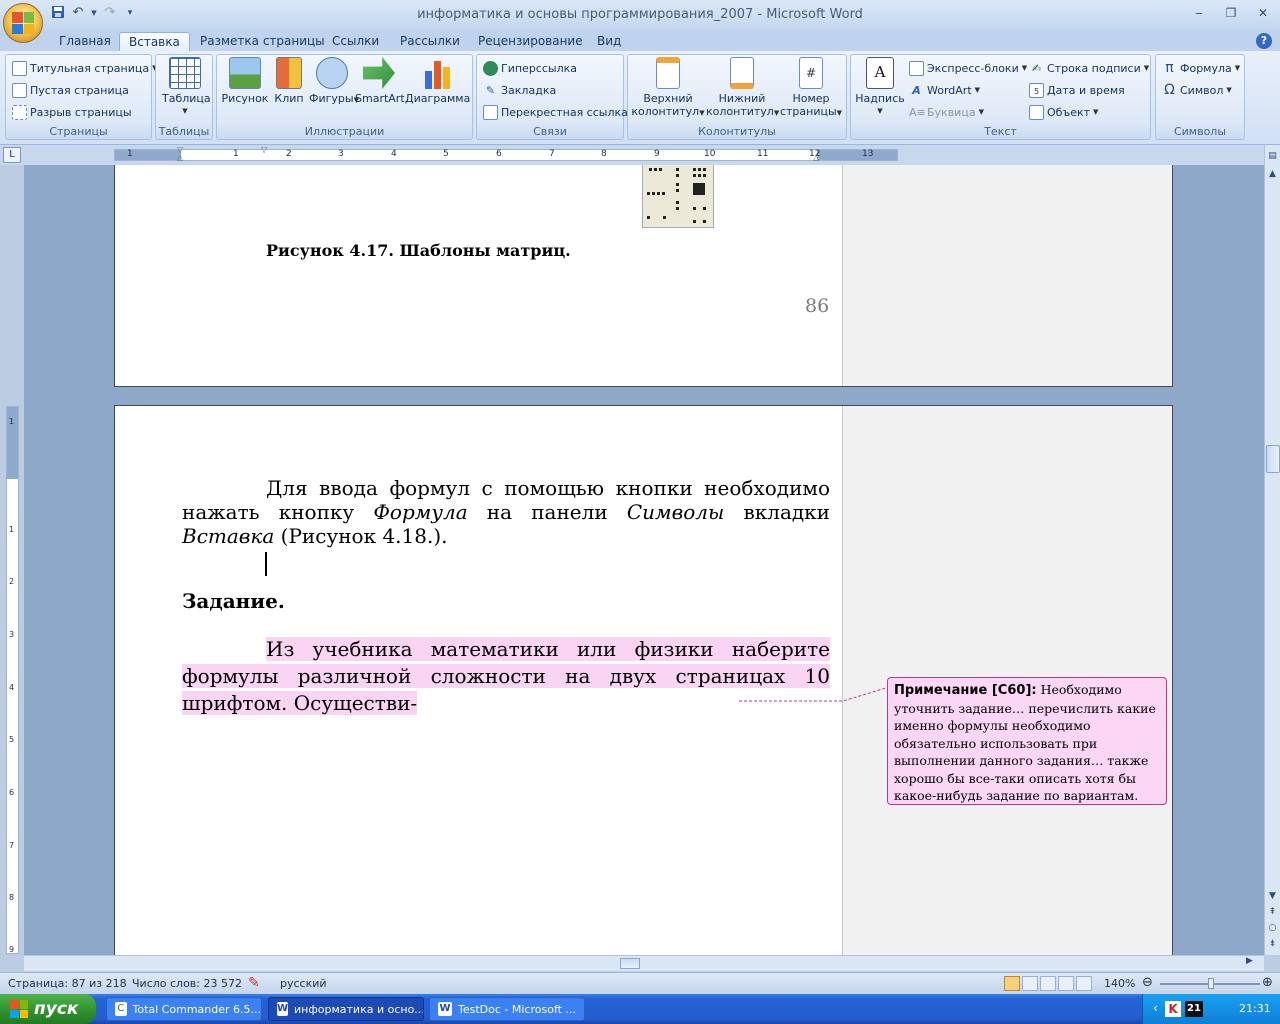  What do you see at coordinates (12, 155) in the screenshot?
I see `tab-selector-icon: L` at bounding box center [12, 155].